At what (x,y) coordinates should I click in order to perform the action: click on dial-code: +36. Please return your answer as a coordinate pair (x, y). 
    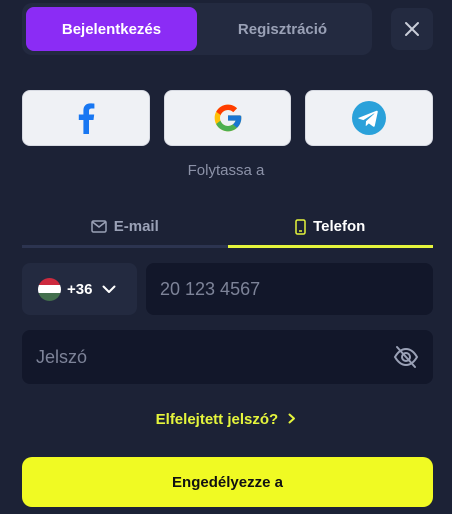
    Looking at the image, I should click on (80, 289).